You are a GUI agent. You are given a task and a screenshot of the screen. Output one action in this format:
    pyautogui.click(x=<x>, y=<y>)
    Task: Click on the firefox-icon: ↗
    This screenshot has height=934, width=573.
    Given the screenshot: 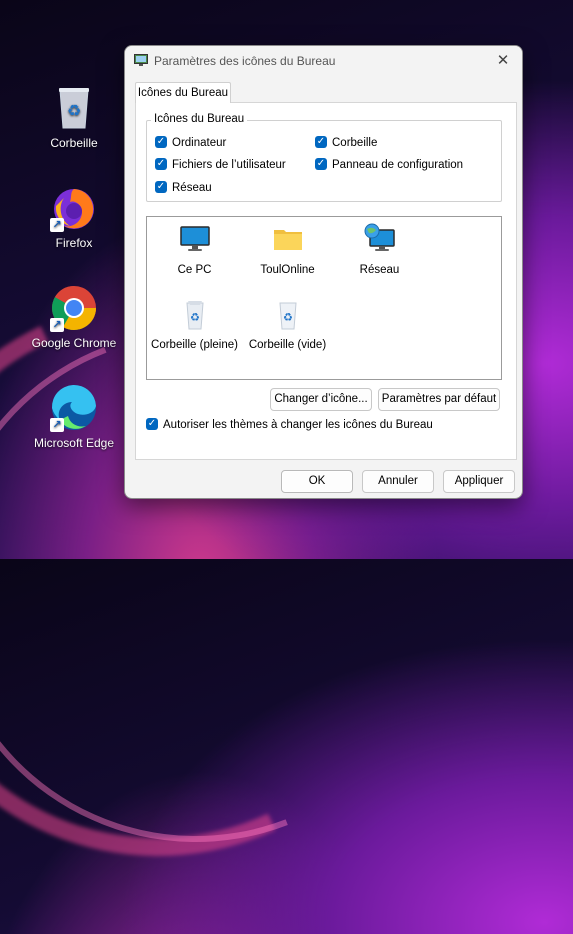 What is the action you would take?
    pyautogui.click(x=74, y=208)
    